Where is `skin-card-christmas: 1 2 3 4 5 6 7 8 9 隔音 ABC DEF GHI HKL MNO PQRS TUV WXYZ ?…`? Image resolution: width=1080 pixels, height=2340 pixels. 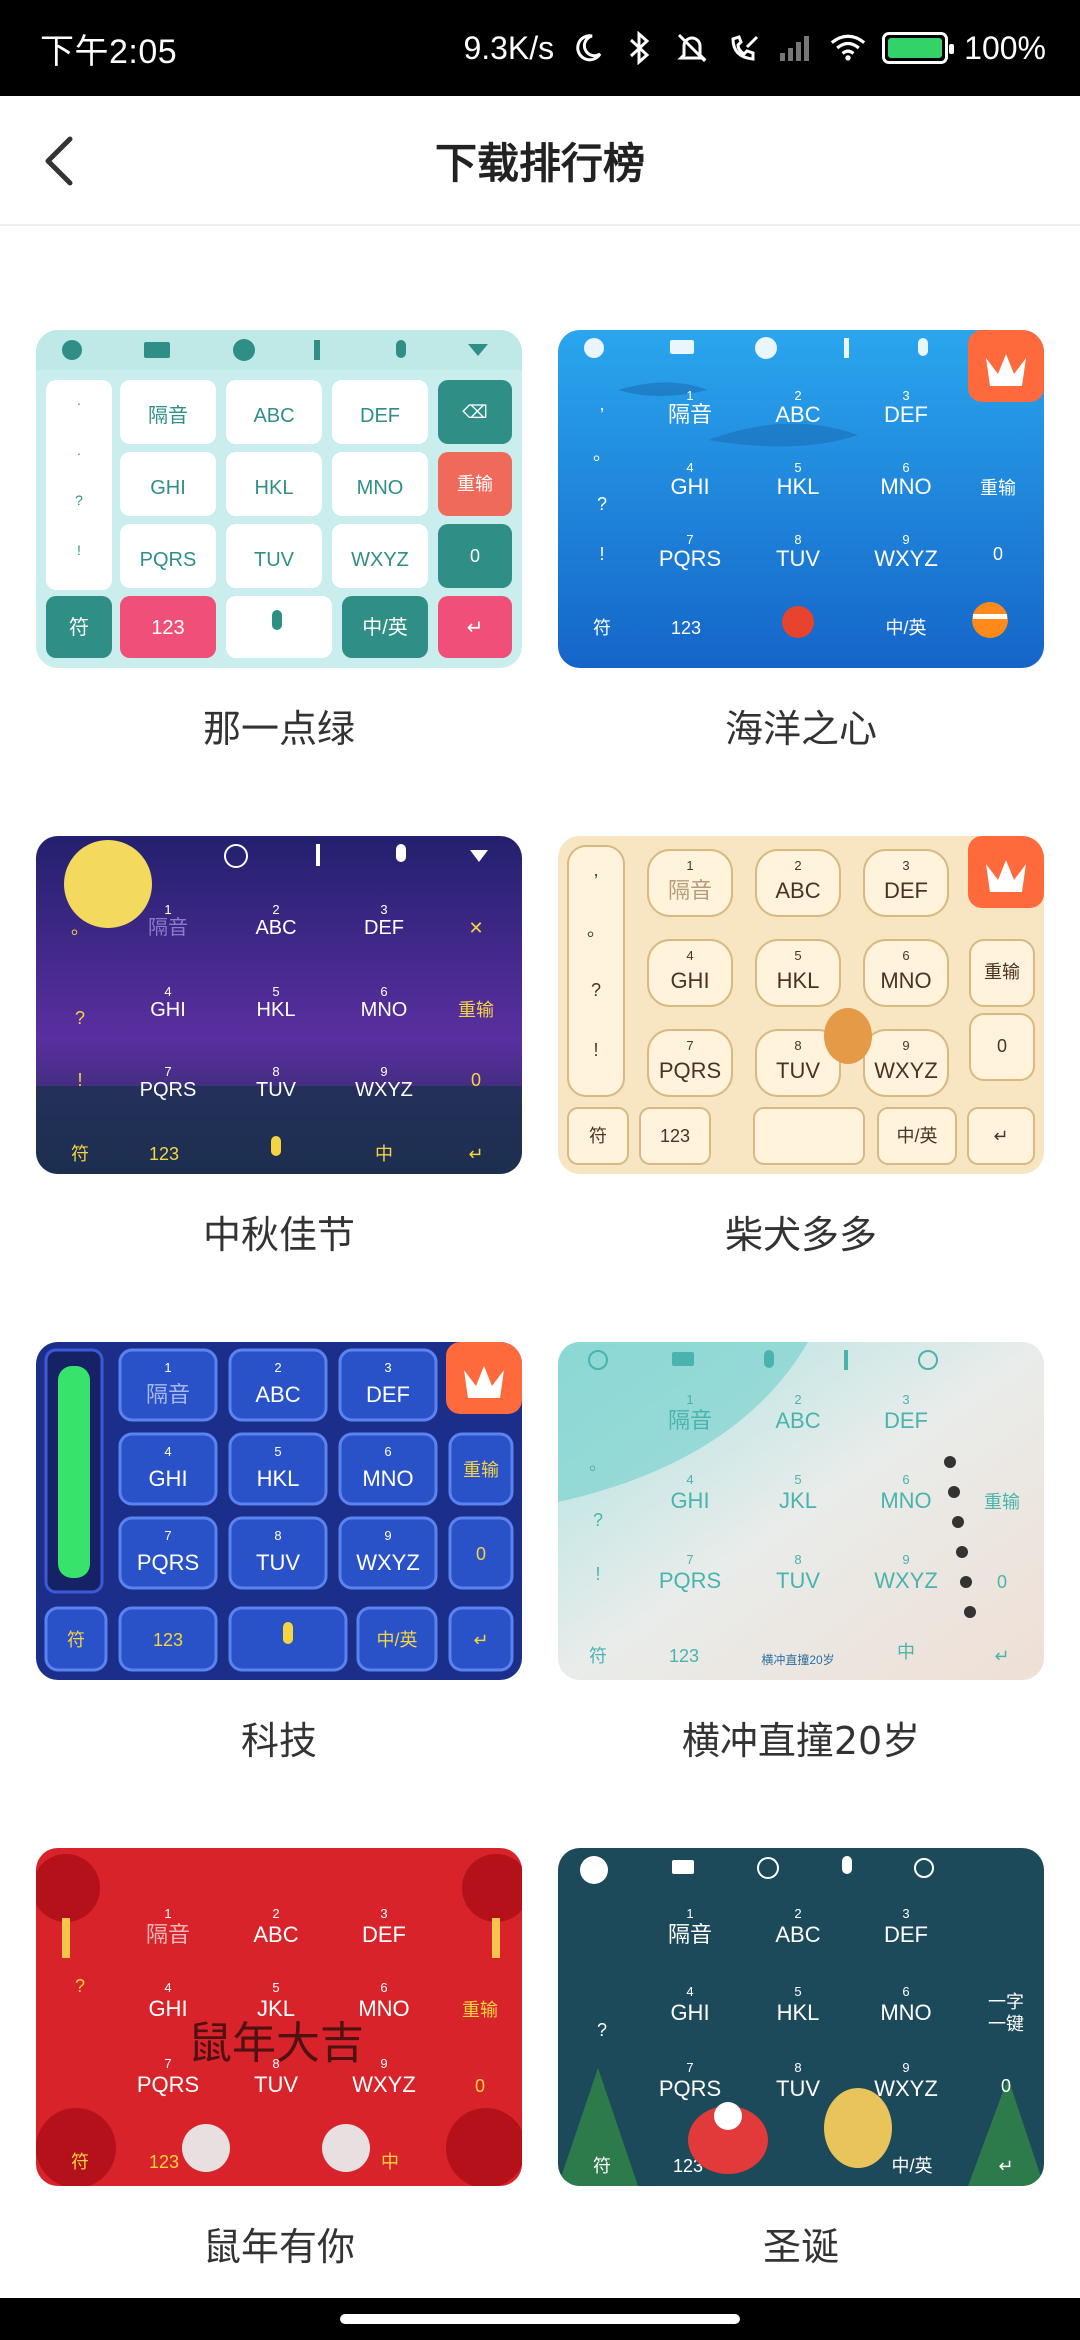
skin-card-christmas: 1 2 3 4 5 6 7 8 9 隔音 ABC DEF GHI HKL MNO PQRS TUV WXYZ ?… is located at coordinates (801, 2059).